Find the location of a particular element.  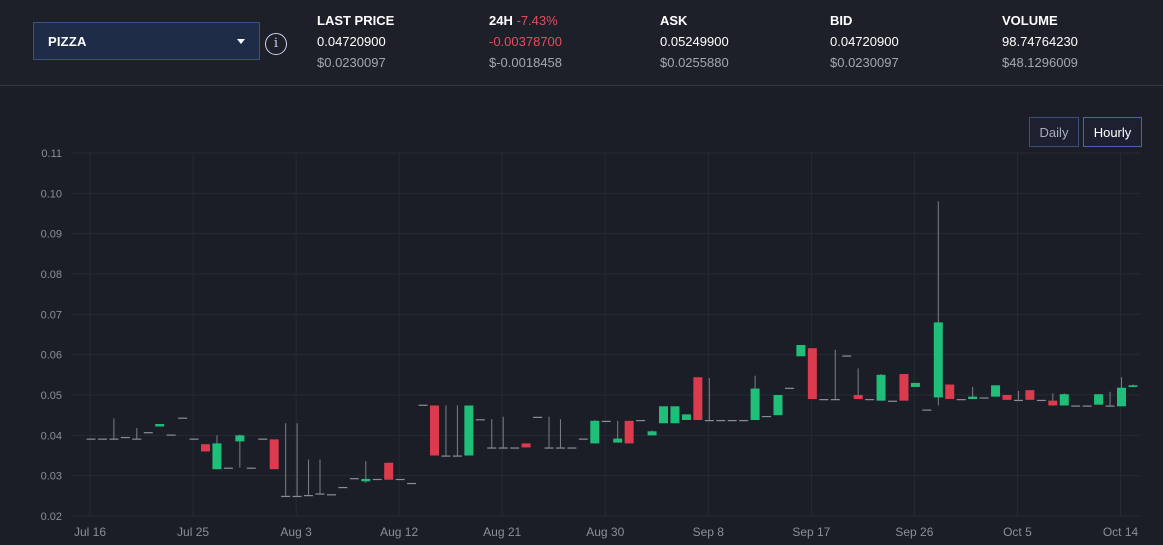

y-tick-label: 0.08 is located at coordinates (51, 275).